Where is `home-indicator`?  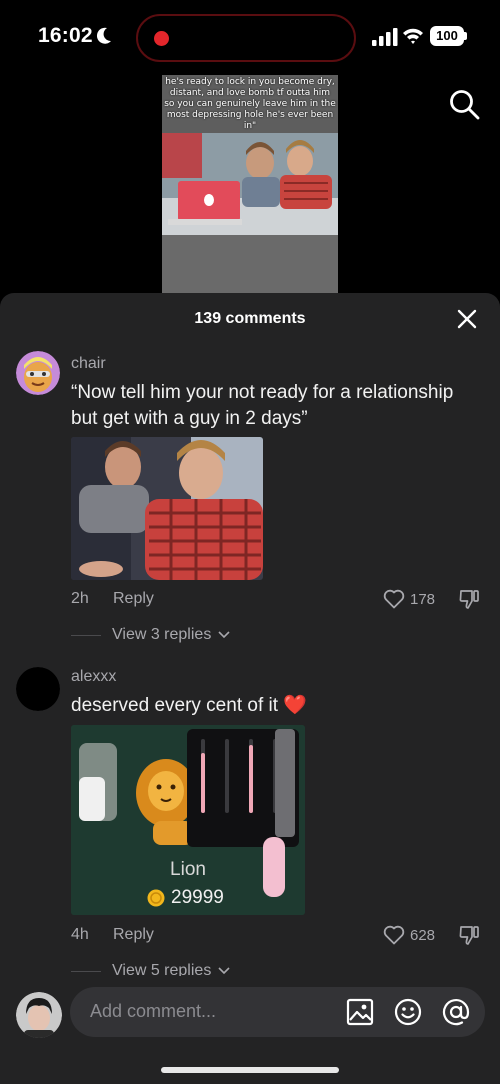
home-indicator is located at coordinates (250, 1070).